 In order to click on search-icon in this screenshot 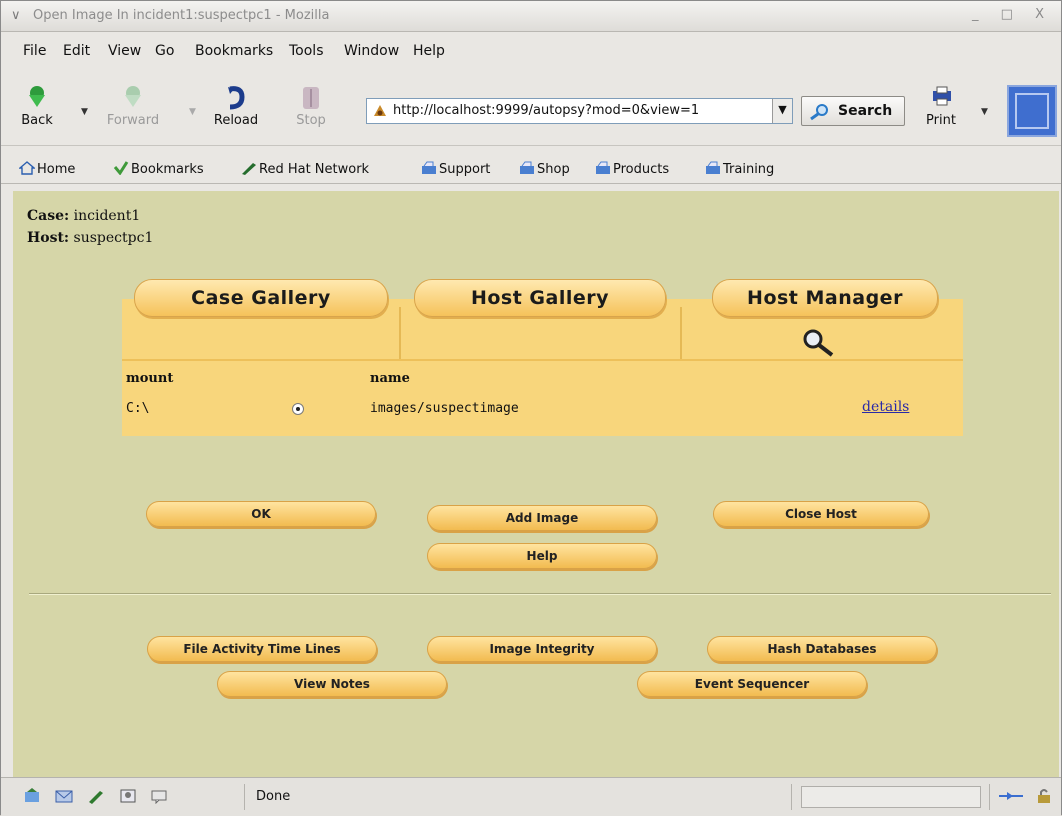, I will do `click(819, 112)`.